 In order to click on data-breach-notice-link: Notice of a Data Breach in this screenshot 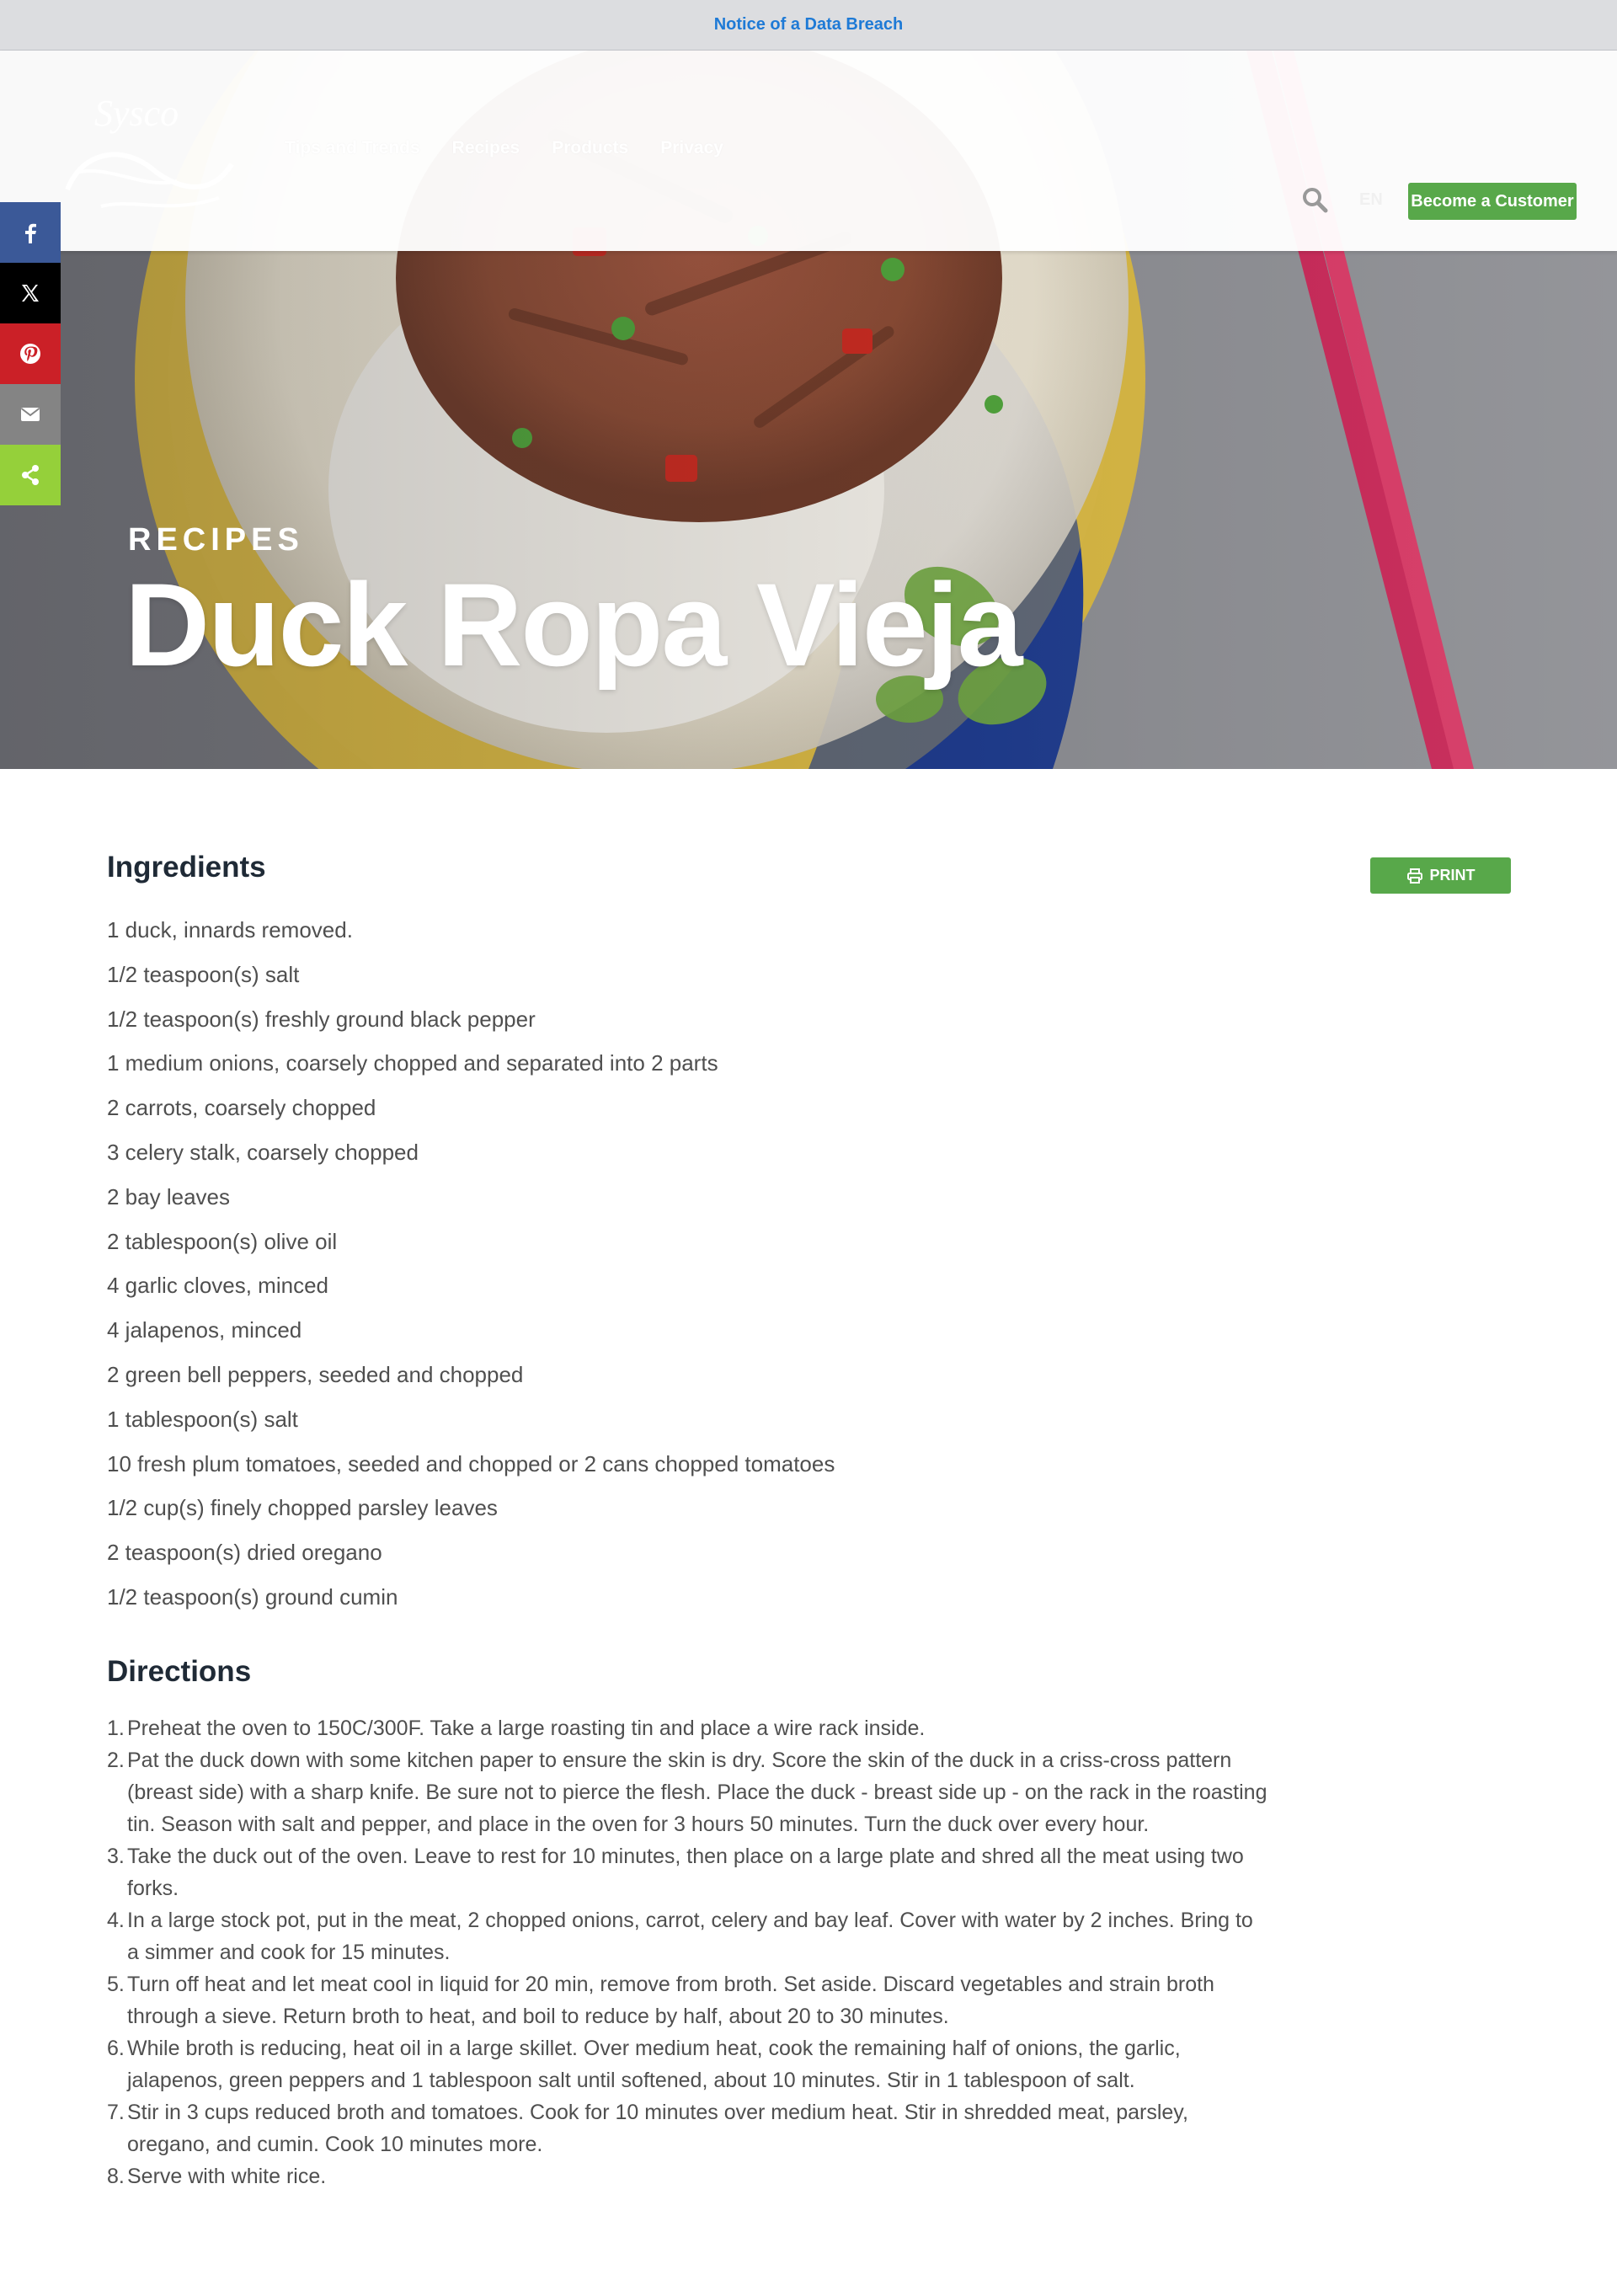, I will do `click(809, 25)`.